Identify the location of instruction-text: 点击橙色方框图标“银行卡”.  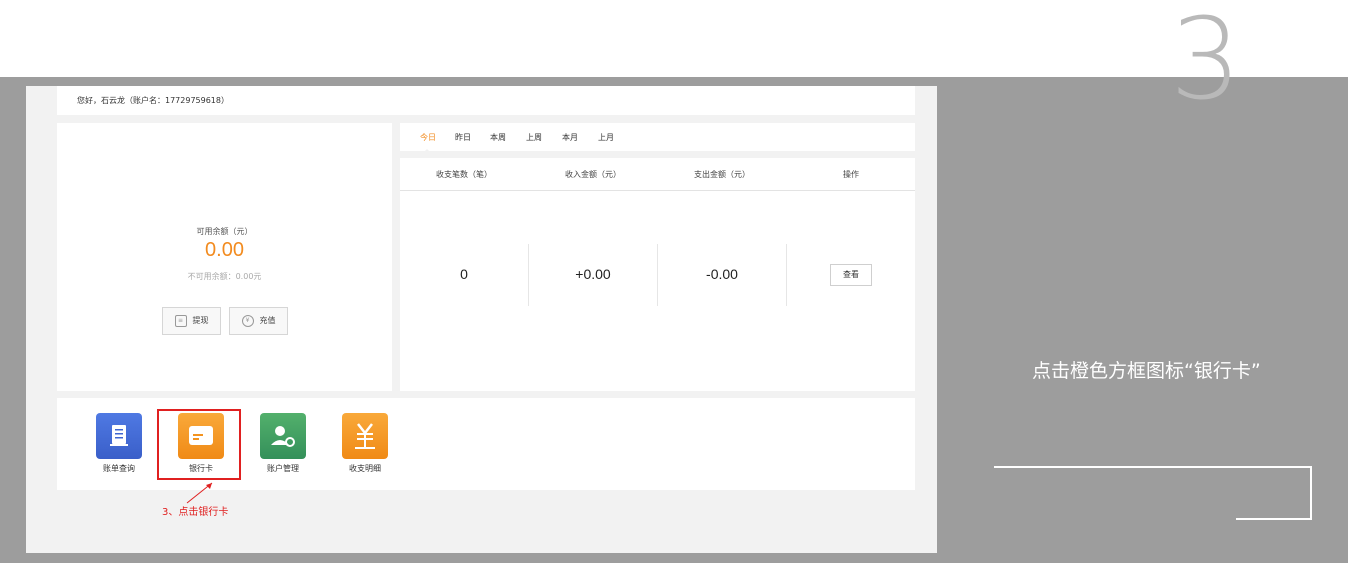
(1146, 371).